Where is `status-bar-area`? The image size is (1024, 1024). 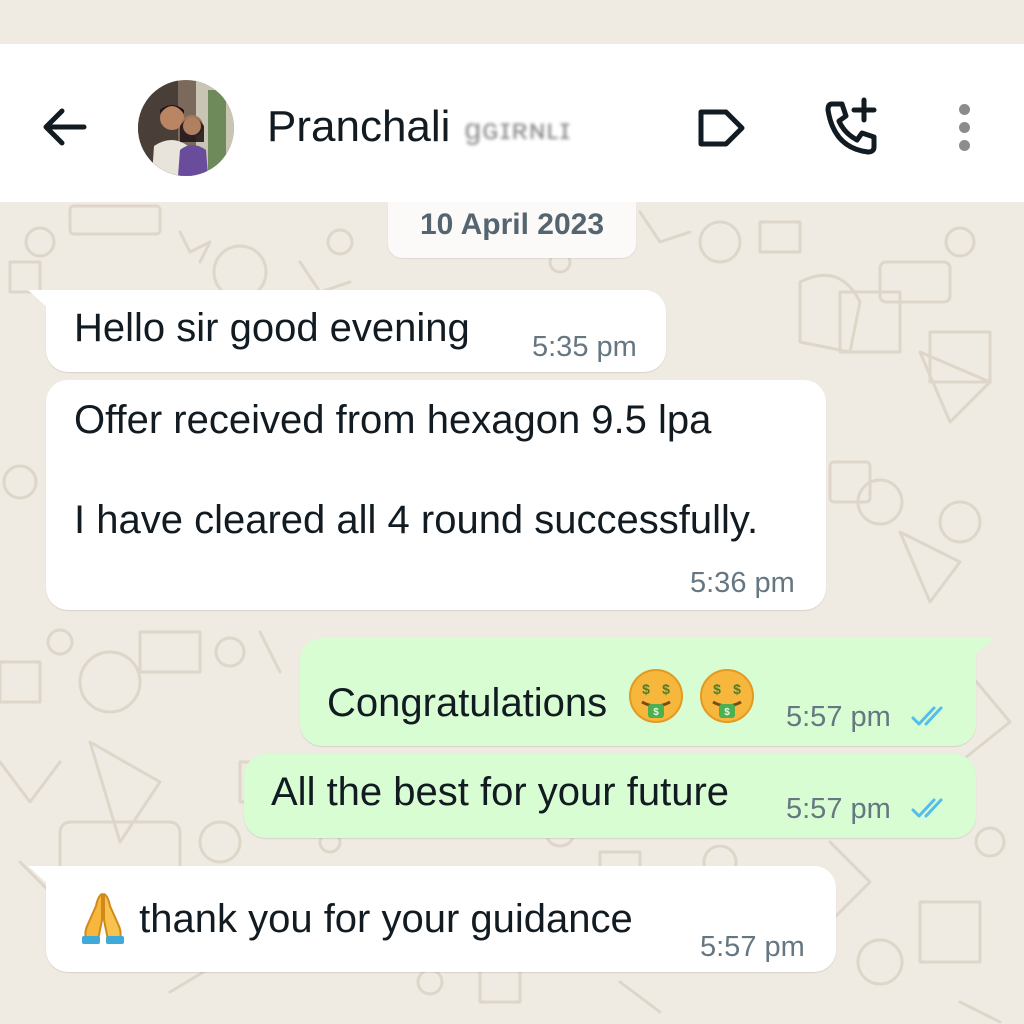
status-bar-area is located at coordinates (512, 22).